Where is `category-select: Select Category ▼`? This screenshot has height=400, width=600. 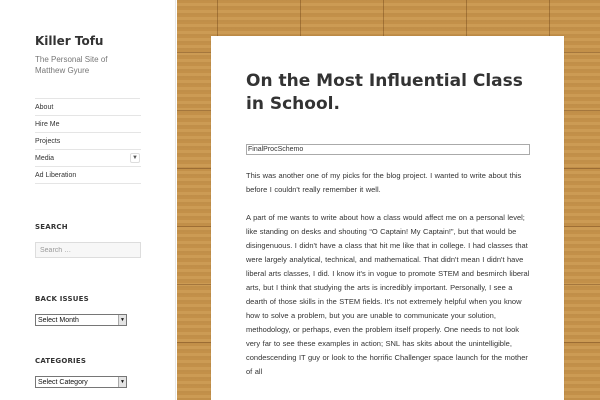 category-select: Select Category ▼ is located at coordinates (81, 382).